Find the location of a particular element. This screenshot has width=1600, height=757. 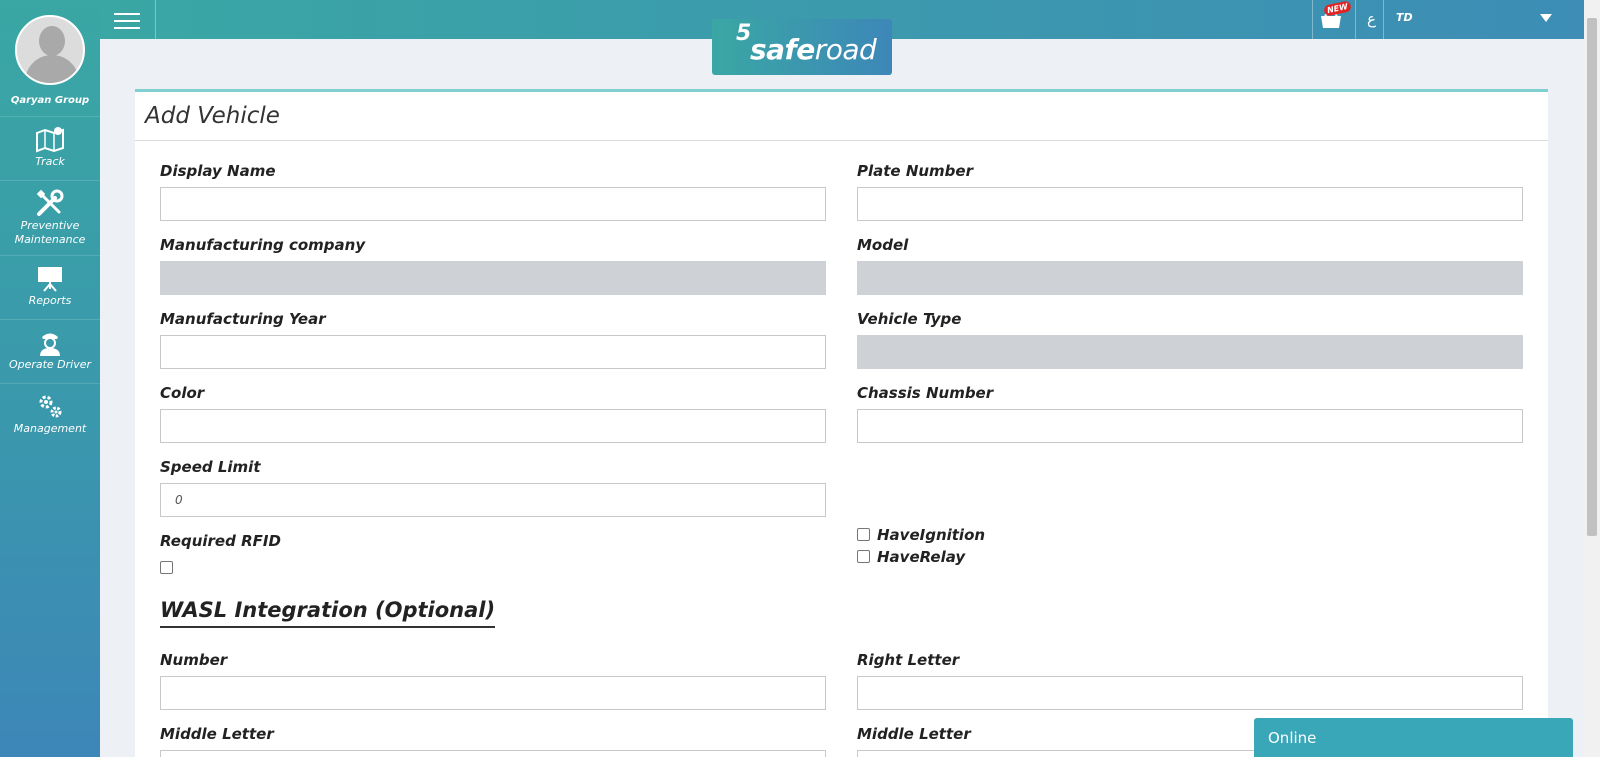

speed-limit-input is located at coordinates (493, 500).